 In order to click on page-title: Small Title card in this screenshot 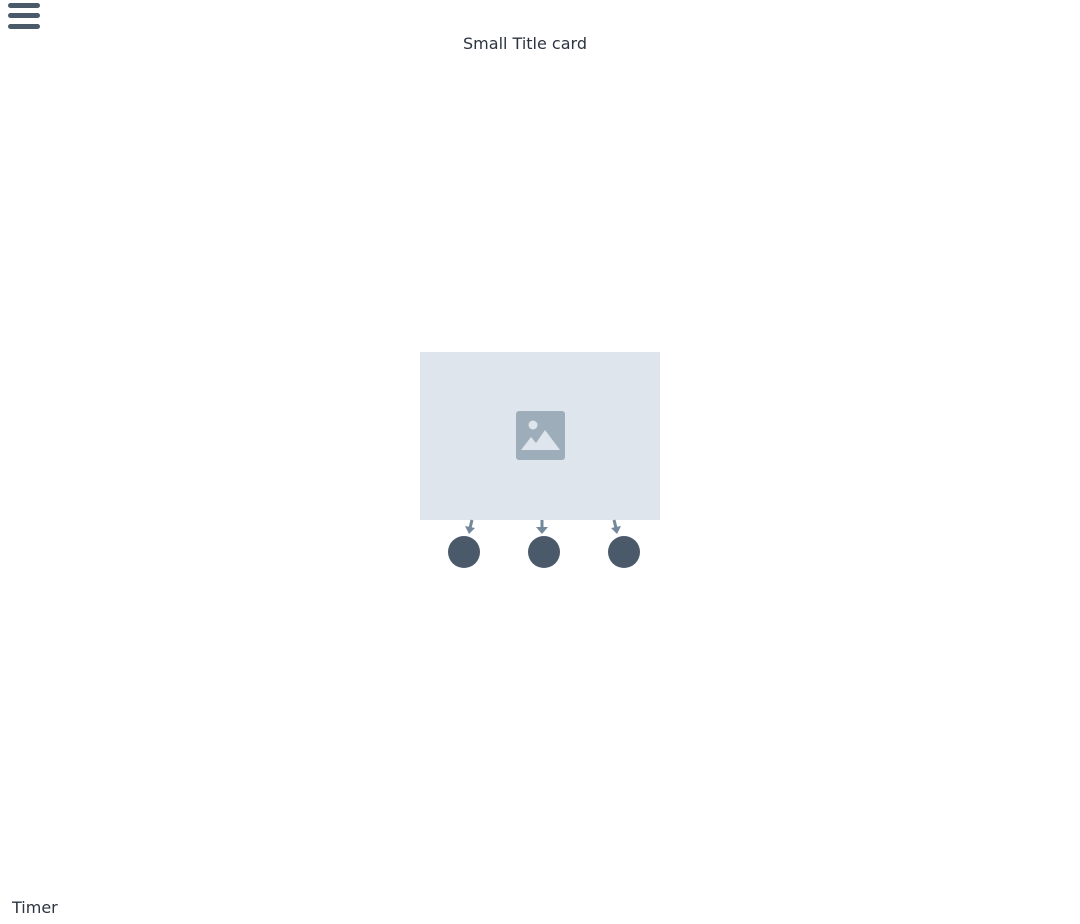, I will do `click(525, 43)`.